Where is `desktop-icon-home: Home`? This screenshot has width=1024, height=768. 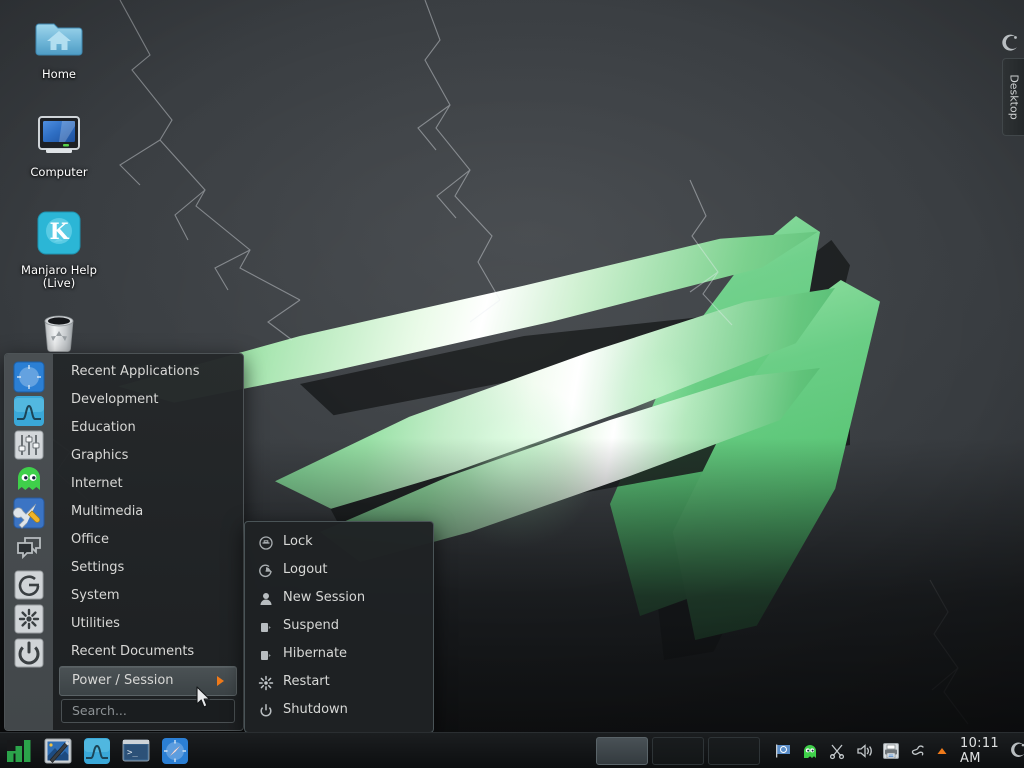 desktop-icon-home: Home is located at coordinates (59, 45).